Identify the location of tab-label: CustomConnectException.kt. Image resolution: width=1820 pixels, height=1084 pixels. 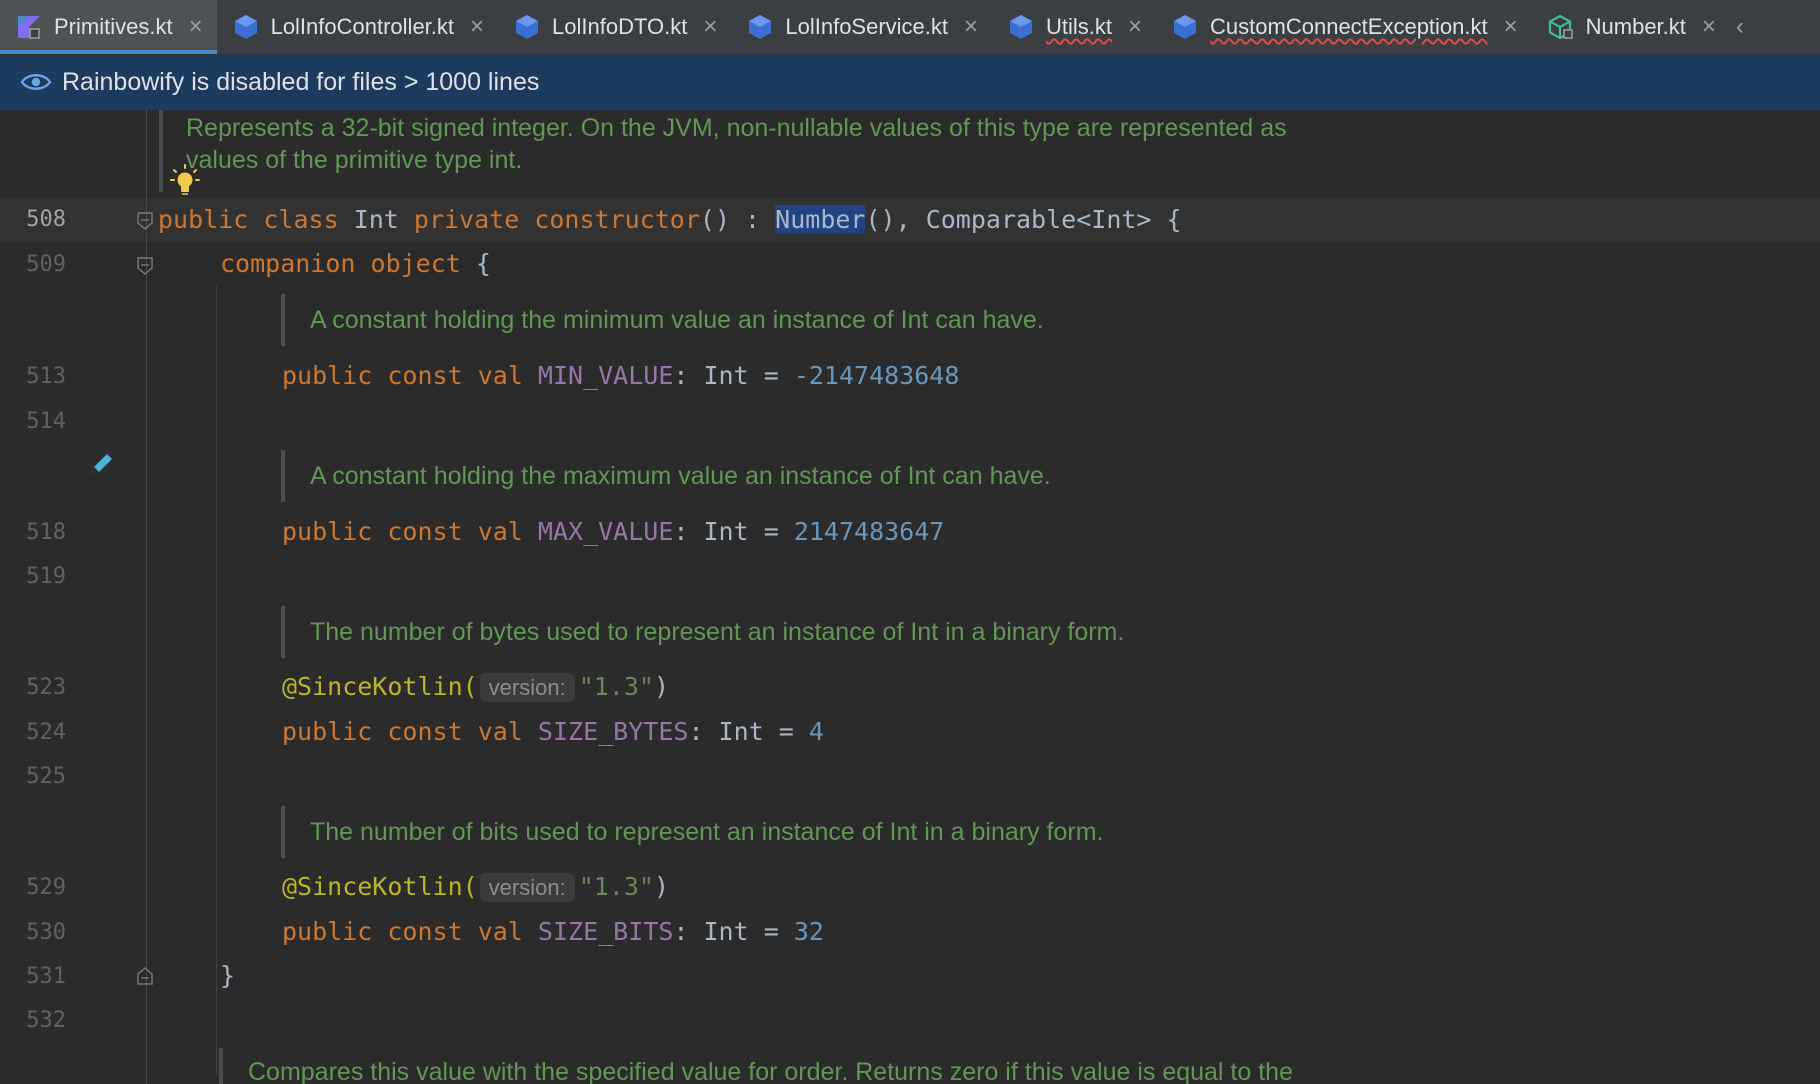
(1349, 26).